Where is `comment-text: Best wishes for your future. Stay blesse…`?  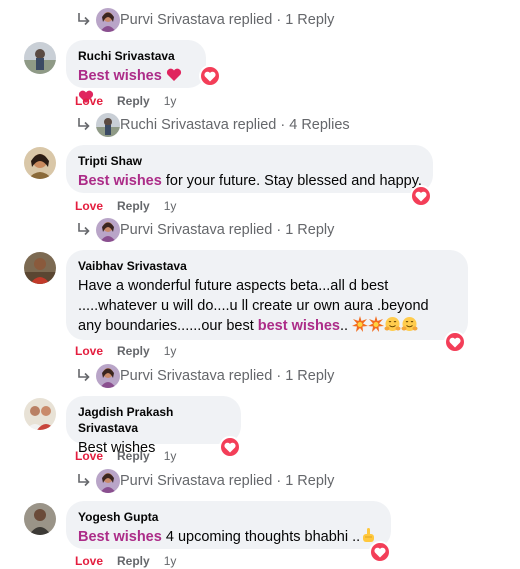
comment-text: Best wishes for your future. Stay blesse… is located at coordinates (250, 181).